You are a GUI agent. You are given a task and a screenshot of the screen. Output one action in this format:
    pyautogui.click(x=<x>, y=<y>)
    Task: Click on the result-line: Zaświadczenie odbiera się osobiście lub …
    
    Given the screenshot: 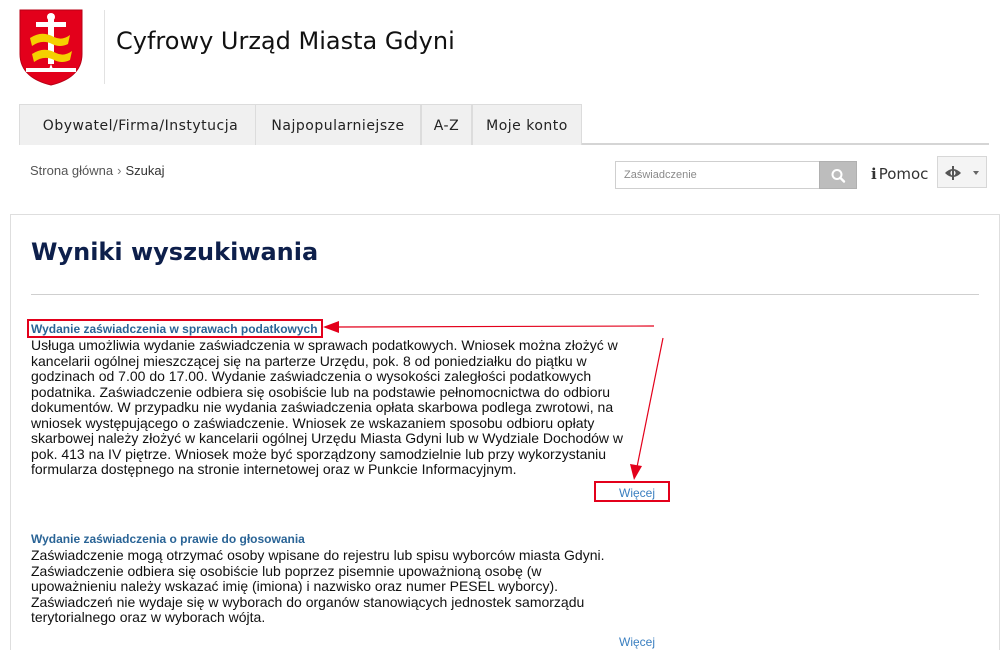 What is the action you would take?
    pyautogui.click(x=286, y=570)
    